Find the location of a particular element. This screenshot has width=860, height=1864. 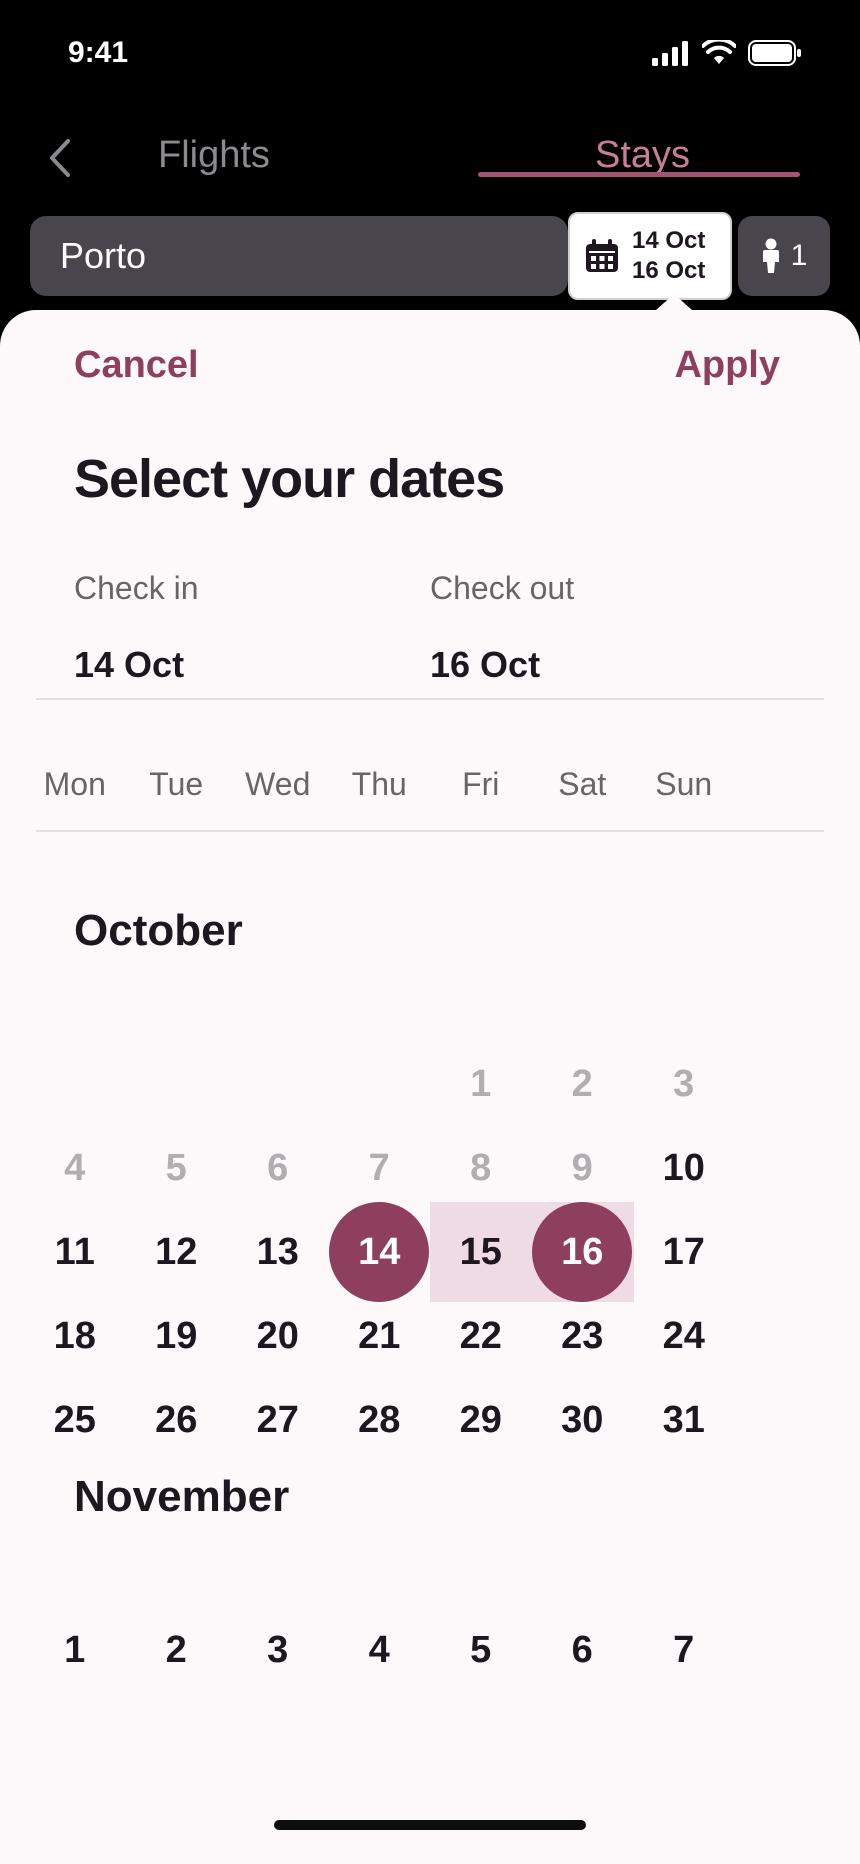

weekday-wed: Wed is located at coordinates (278, 784).